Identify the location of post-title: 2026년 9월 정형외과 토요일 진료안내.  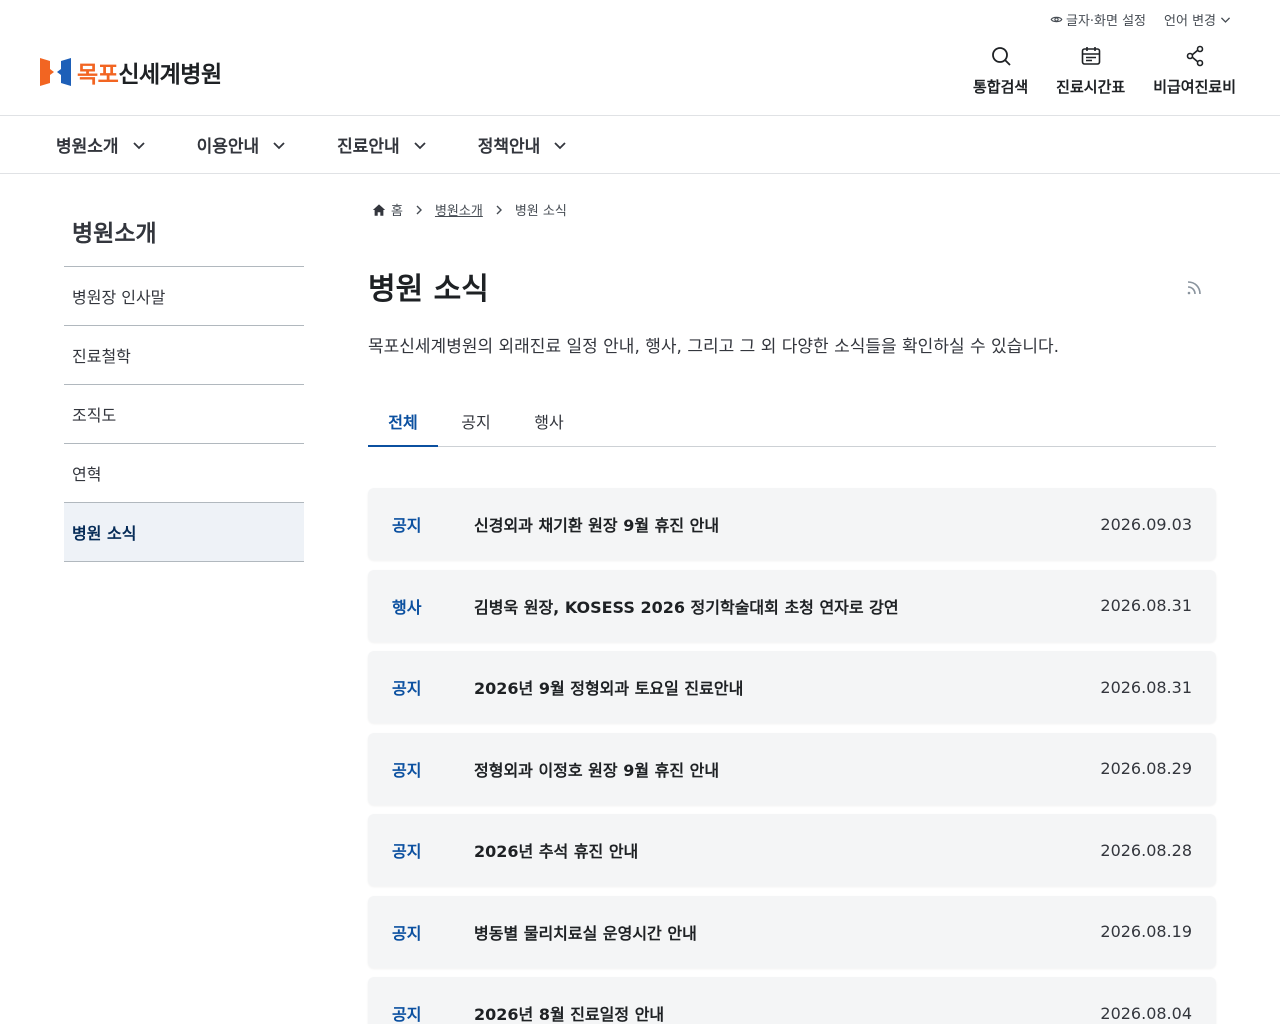
(609, 688).